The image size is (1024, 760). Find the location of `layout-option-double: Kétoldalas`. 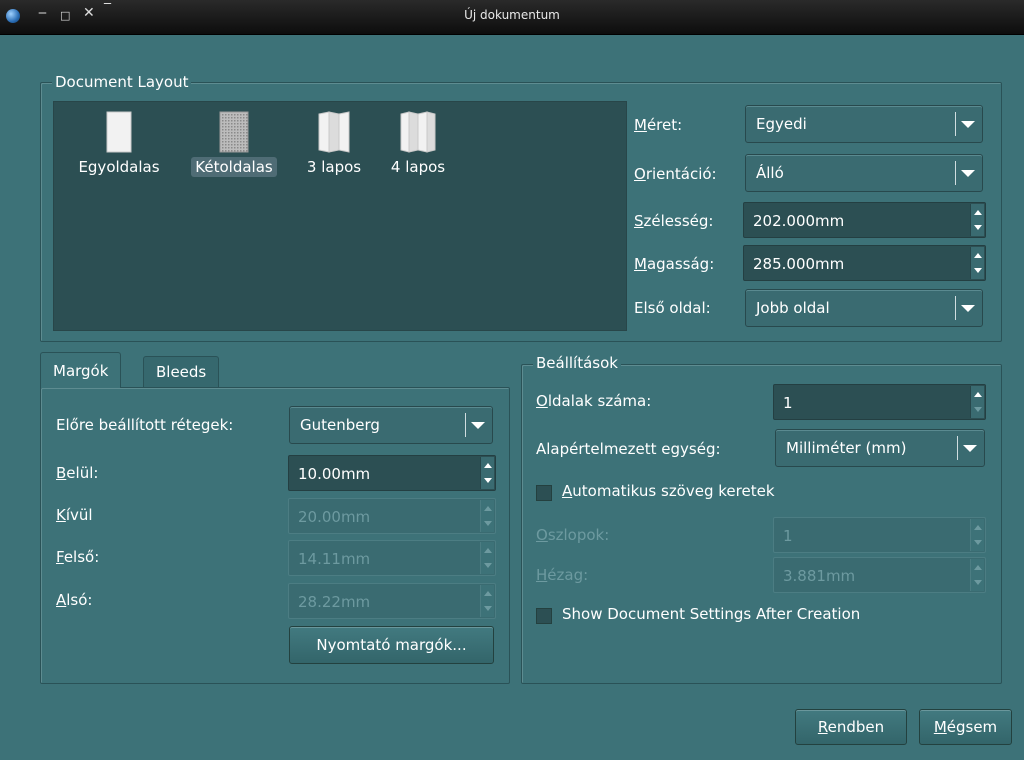

layout-option-double: Kétoldalas is located at coordinates (234, 144).